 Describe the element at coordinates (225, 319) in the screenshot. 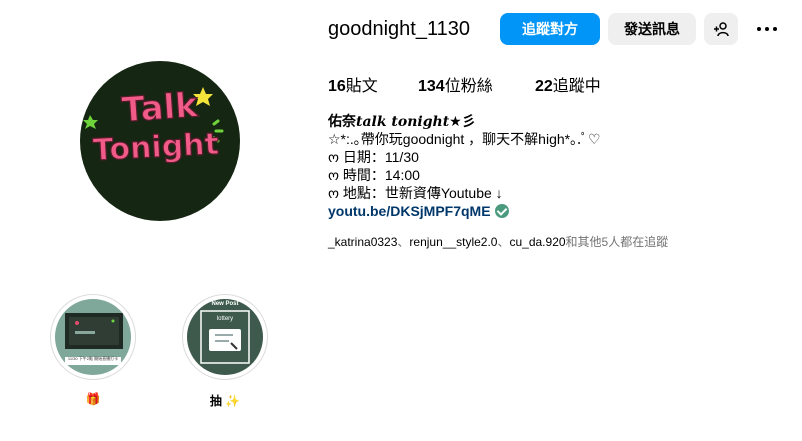

I see `highlight-cover-subtitle: lottery` at that location.